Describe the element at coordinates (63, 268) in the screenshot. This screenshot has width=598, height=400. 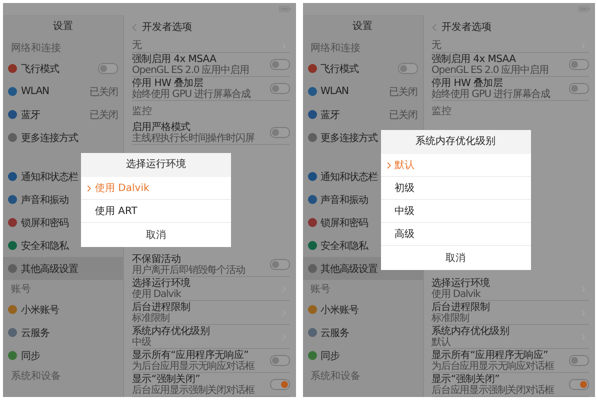
I see `sidebar-item: 其他高级设置` at that location.